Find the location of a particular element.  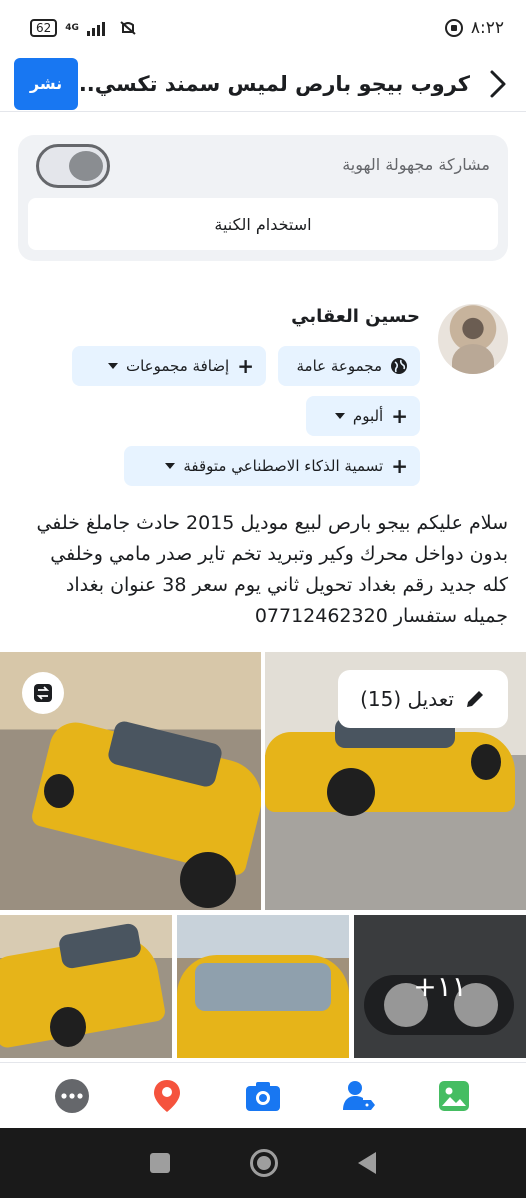

globe-icon is located at coordinates (399, 366).